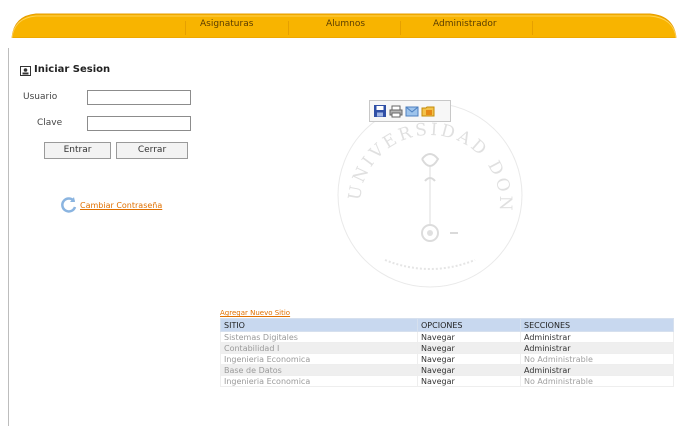 This screenshot has width=680, height=428. I want to click on password-input, so click(139, 123).